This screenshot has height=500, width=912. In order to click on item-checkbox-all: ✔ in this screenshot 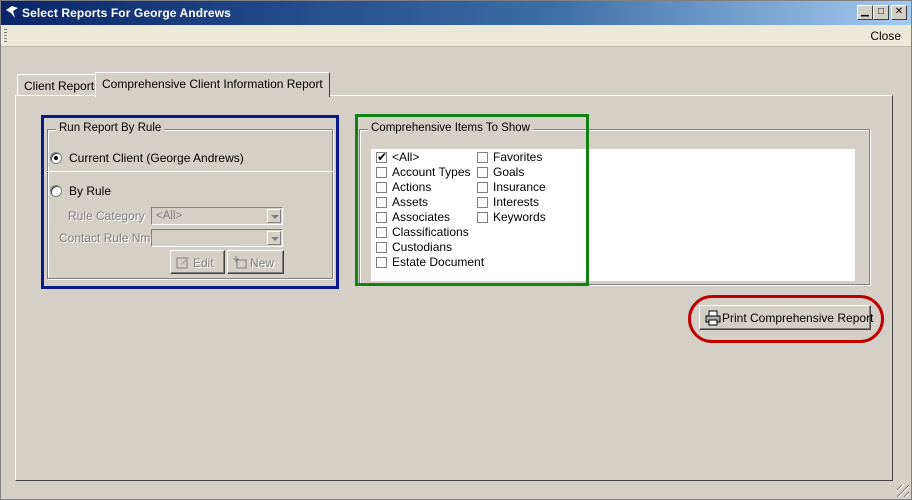, I will do `click(382, 157)`.